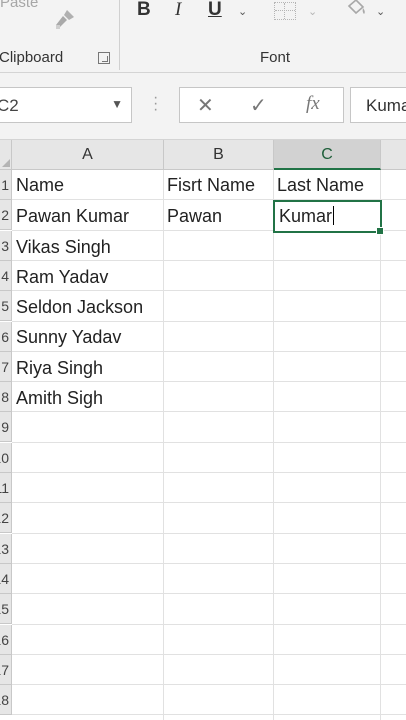 The image size is (406, 720). Describe the element at coordinates (393, 155) in the screenshot. I see `column-header-d` at that location.